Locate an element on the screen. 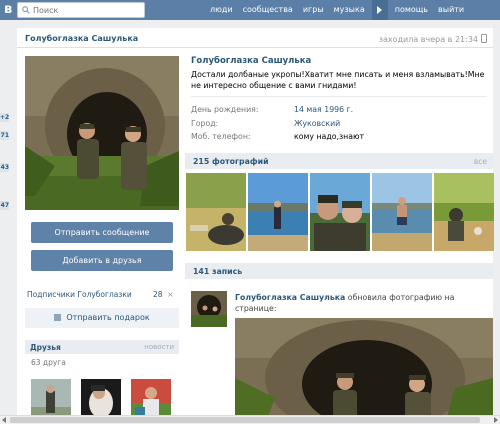  city-label: Город: is located at coordinates (205, 123).